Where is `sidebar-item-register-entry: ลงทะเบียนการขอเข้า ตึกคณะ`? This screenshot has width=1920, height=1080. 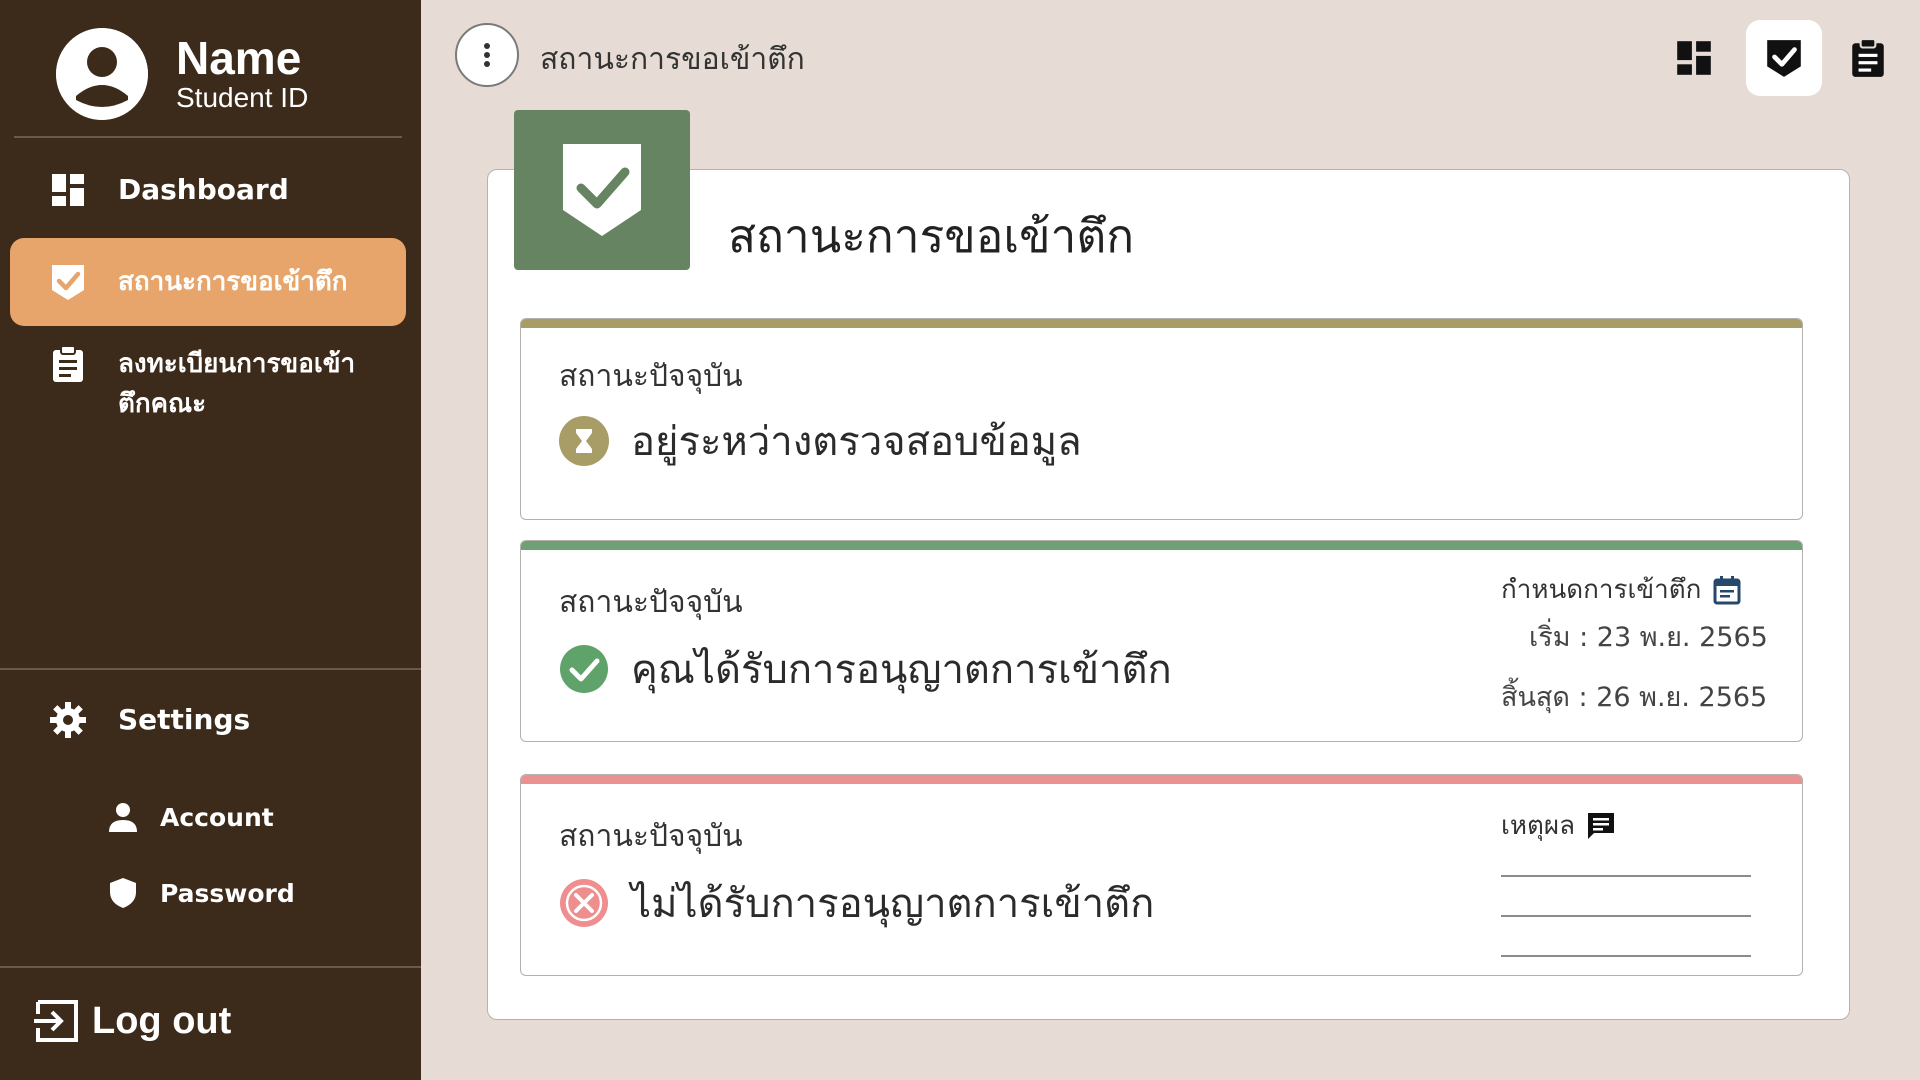
sidebar-item-register-entry: ลงทะเบียนการขอเข้า ตึกคณะ is located at coordinates (208, 384).